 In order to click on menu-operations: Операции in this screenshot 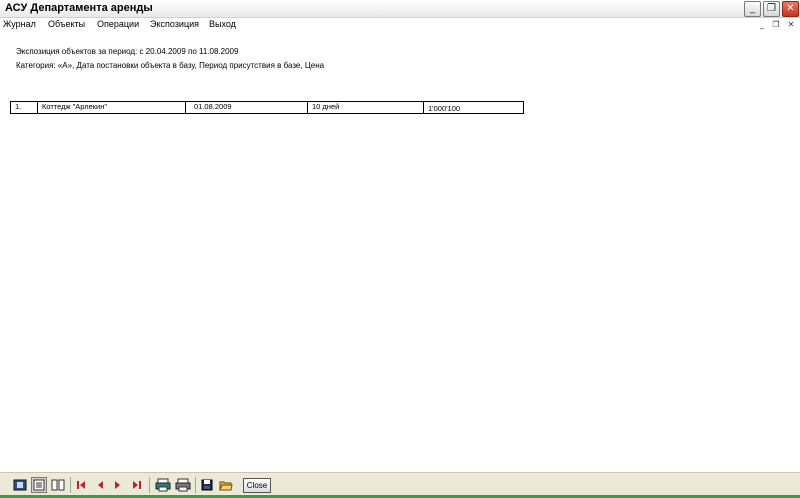, I will do `click(118, 24)`.